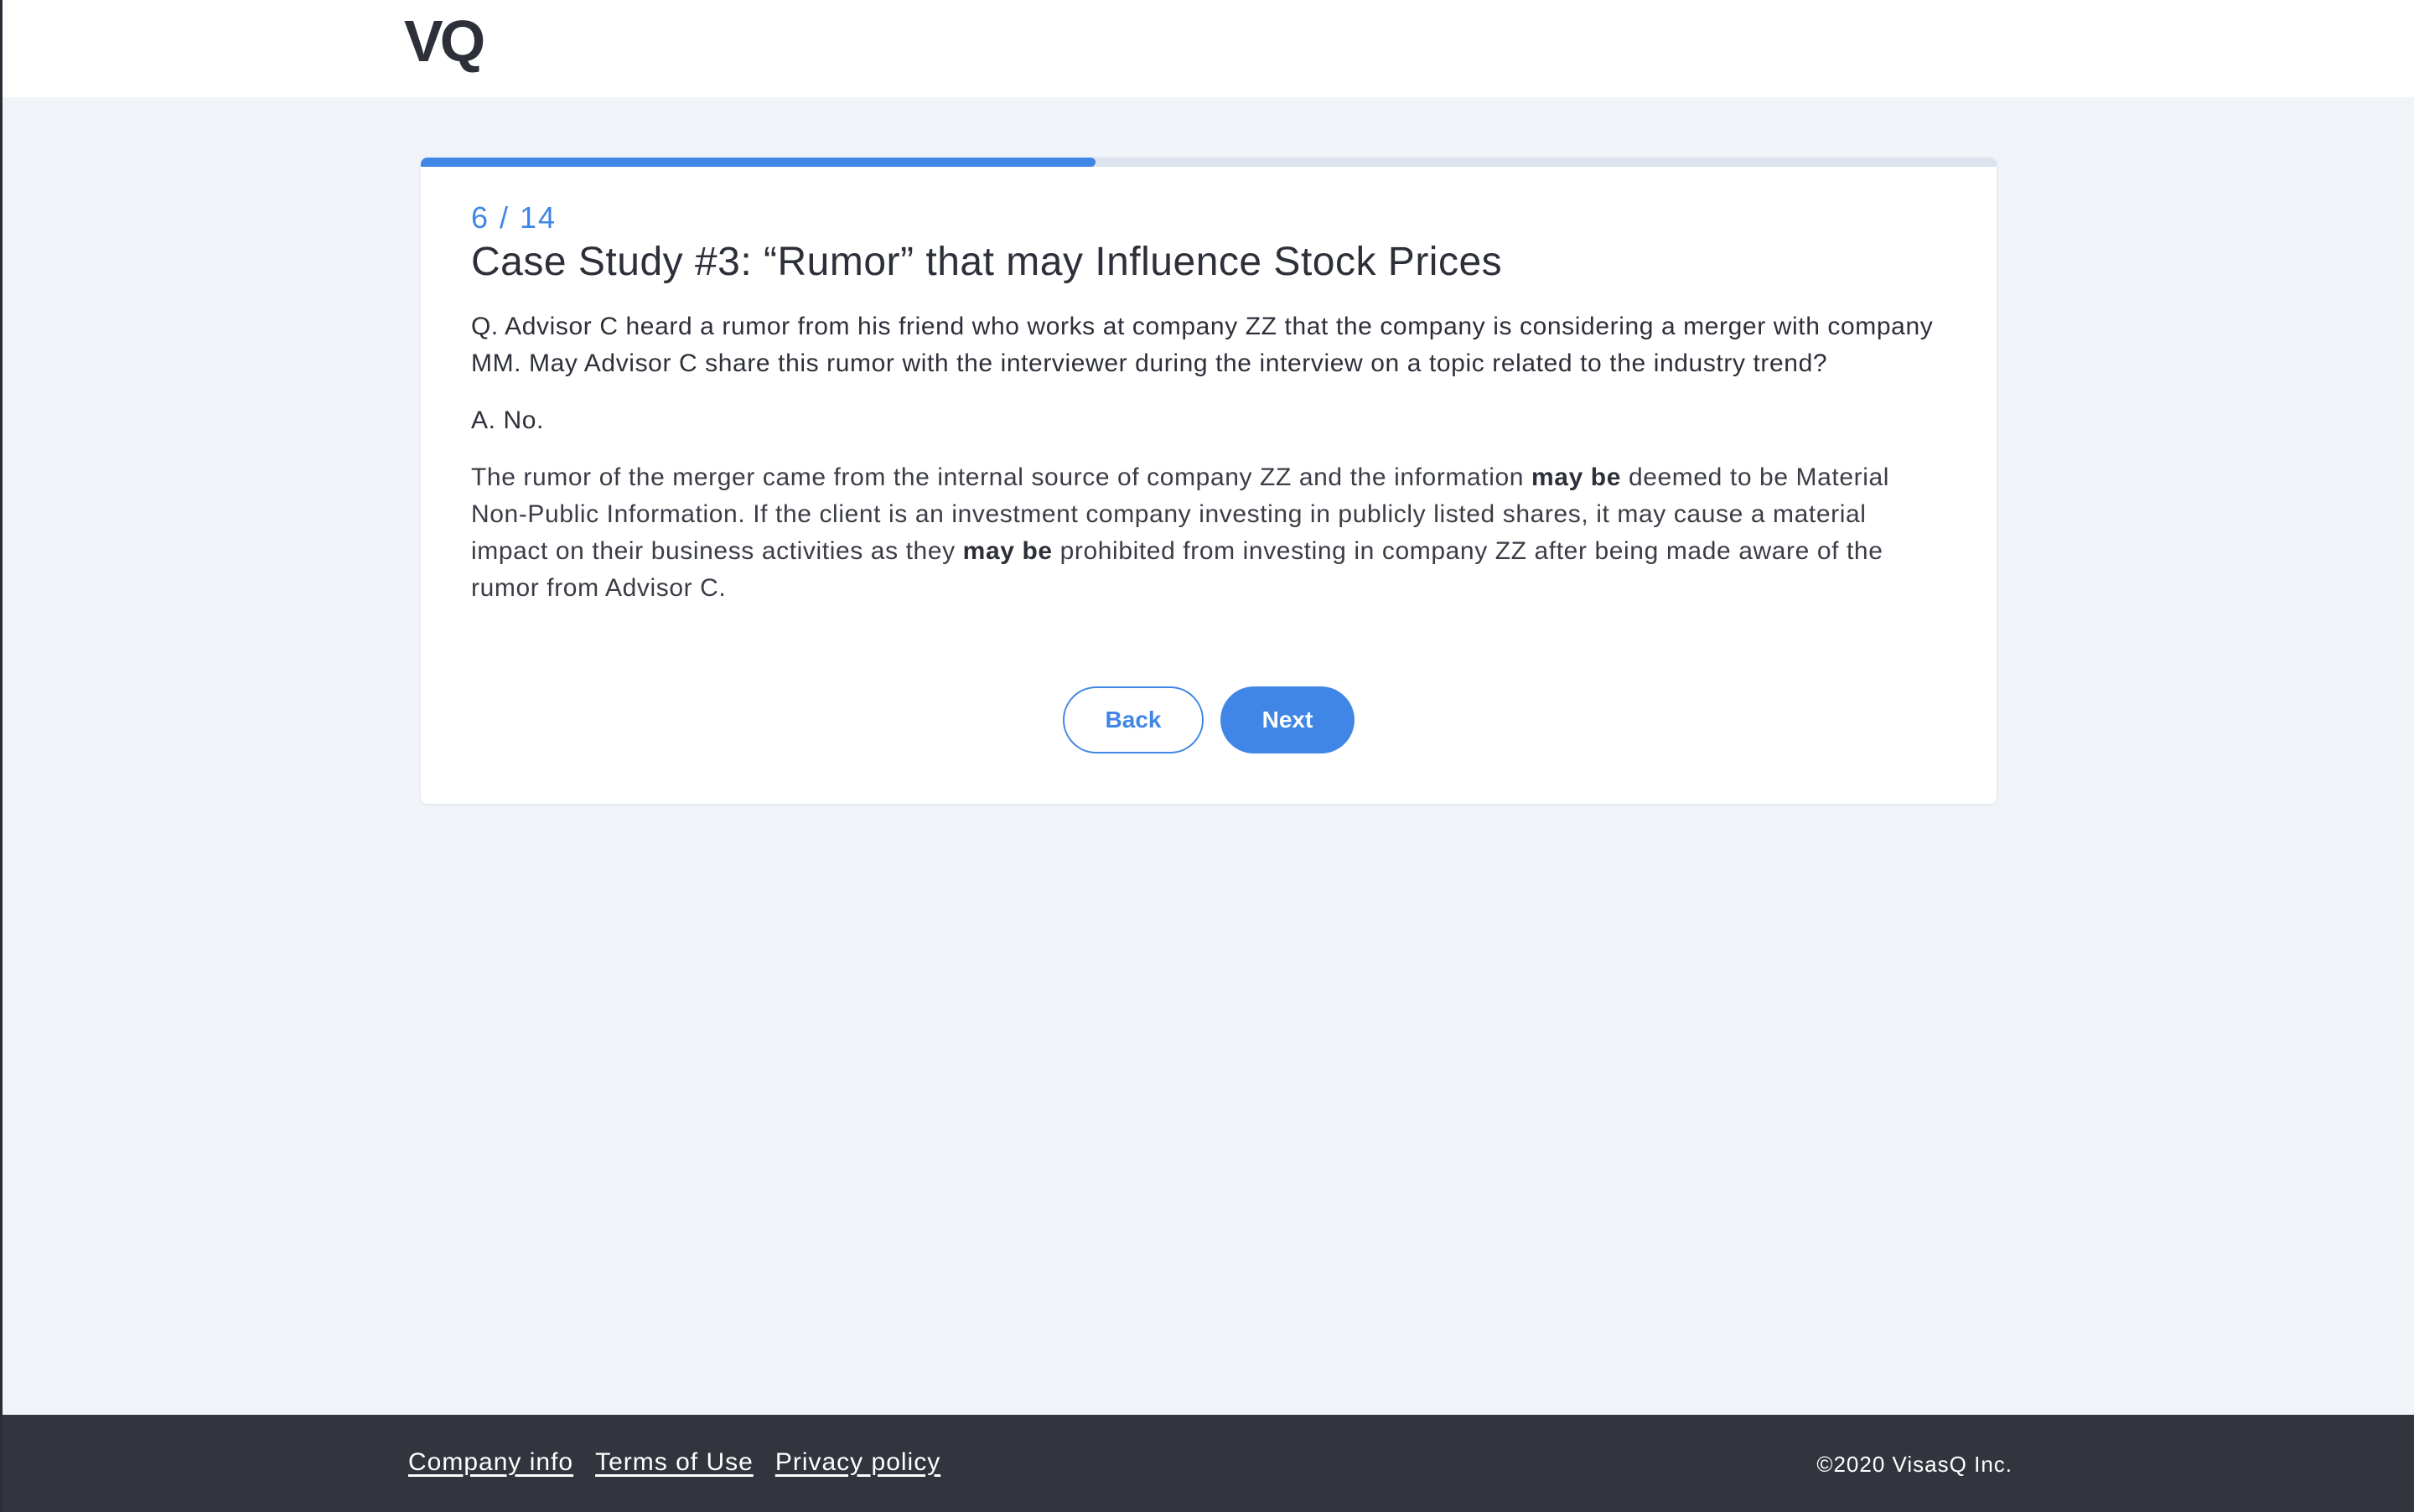 The image size is (2414, 1512). I want to click on answer-text: A. No., so click(508, 420).